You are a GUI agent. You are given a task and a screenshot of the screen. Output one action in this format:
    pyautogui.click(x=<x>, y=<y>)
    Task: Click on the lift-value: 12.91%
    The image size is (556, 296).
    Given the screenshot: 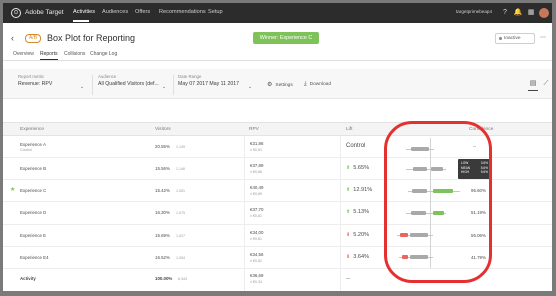 What is the action you would take?
    pyautogui.click(x=363, y=190)
    